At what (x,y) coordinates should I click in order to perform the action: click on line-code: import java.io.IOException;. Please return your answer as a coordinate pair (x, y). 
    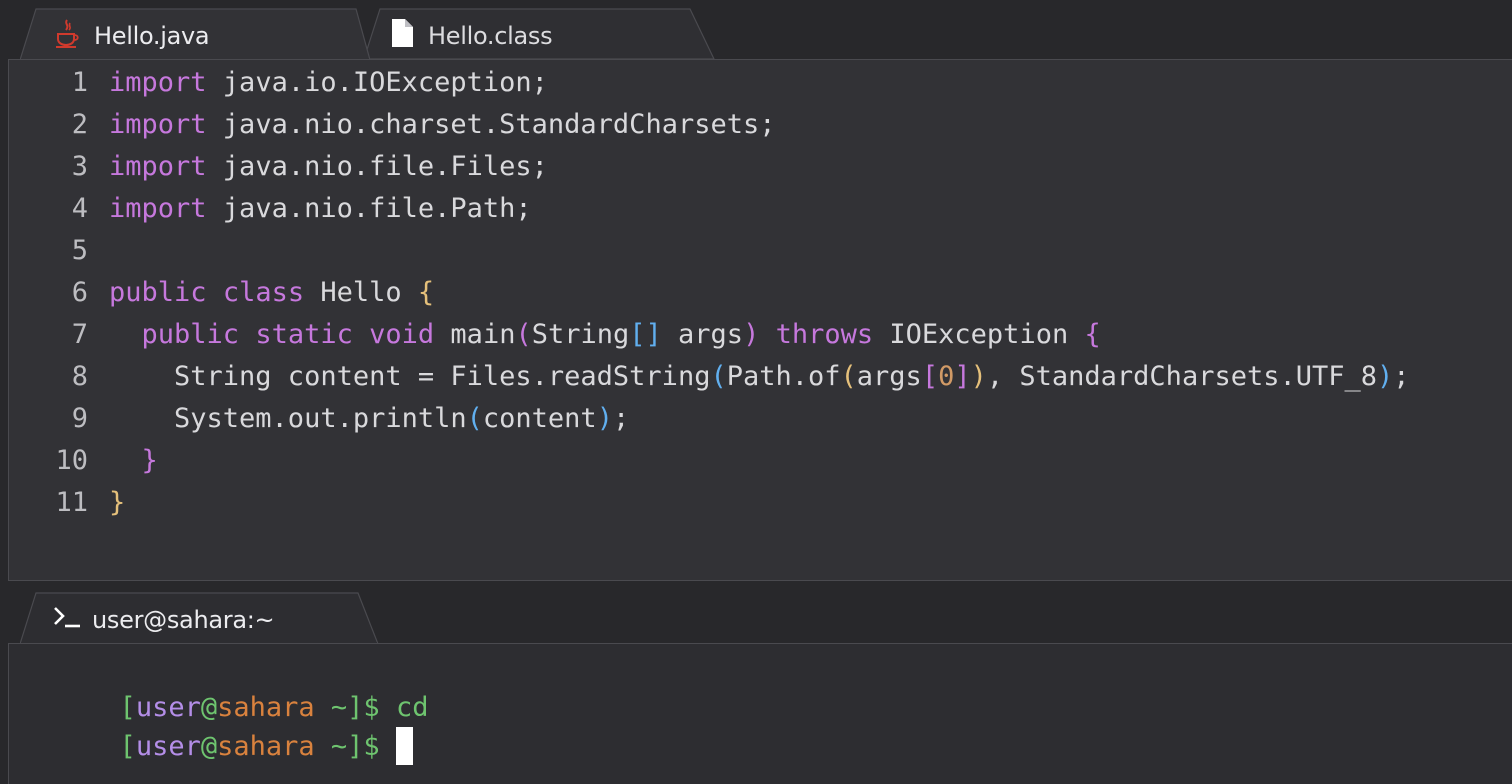
    Looking at the image, I should click on (328, 83).